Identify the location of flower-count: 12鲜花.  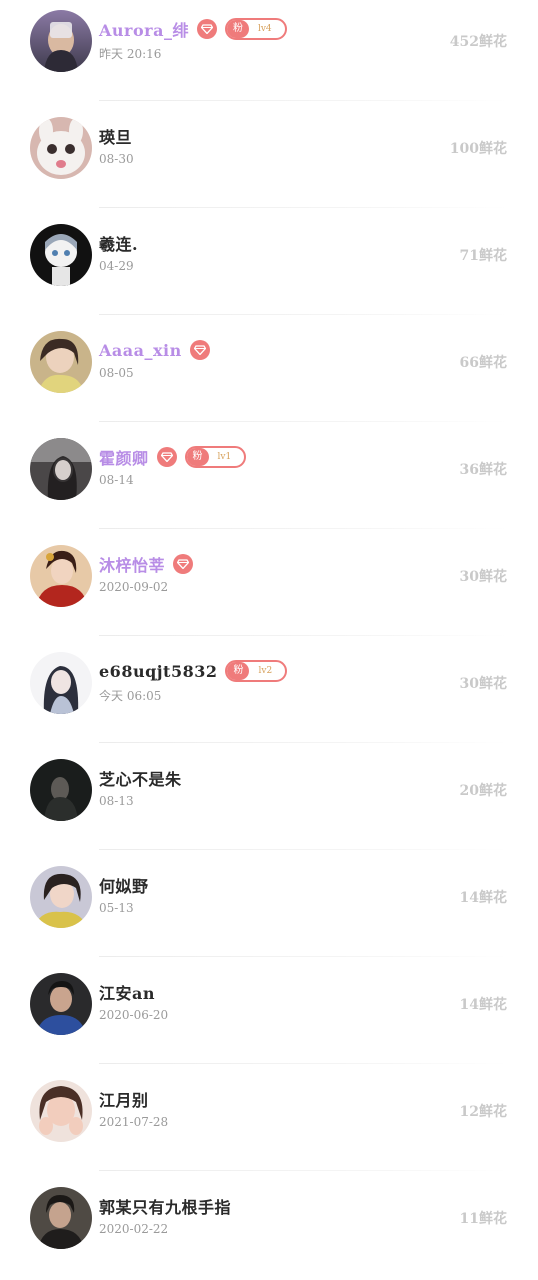
(483, 1112).